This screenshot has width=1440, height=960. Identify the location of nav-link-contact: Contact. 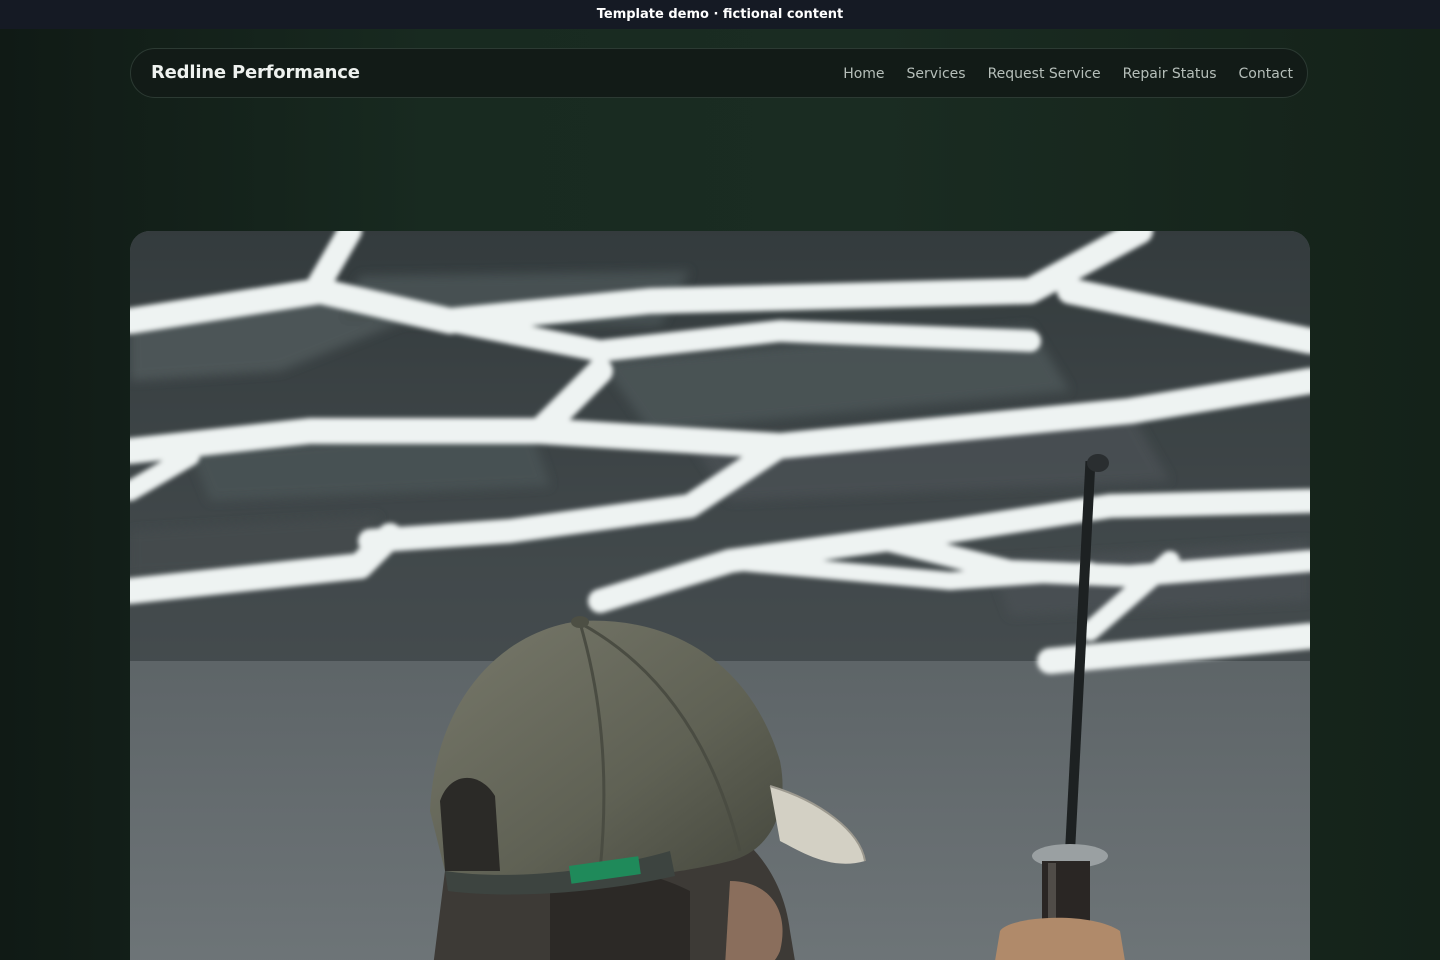
(1266, 74).